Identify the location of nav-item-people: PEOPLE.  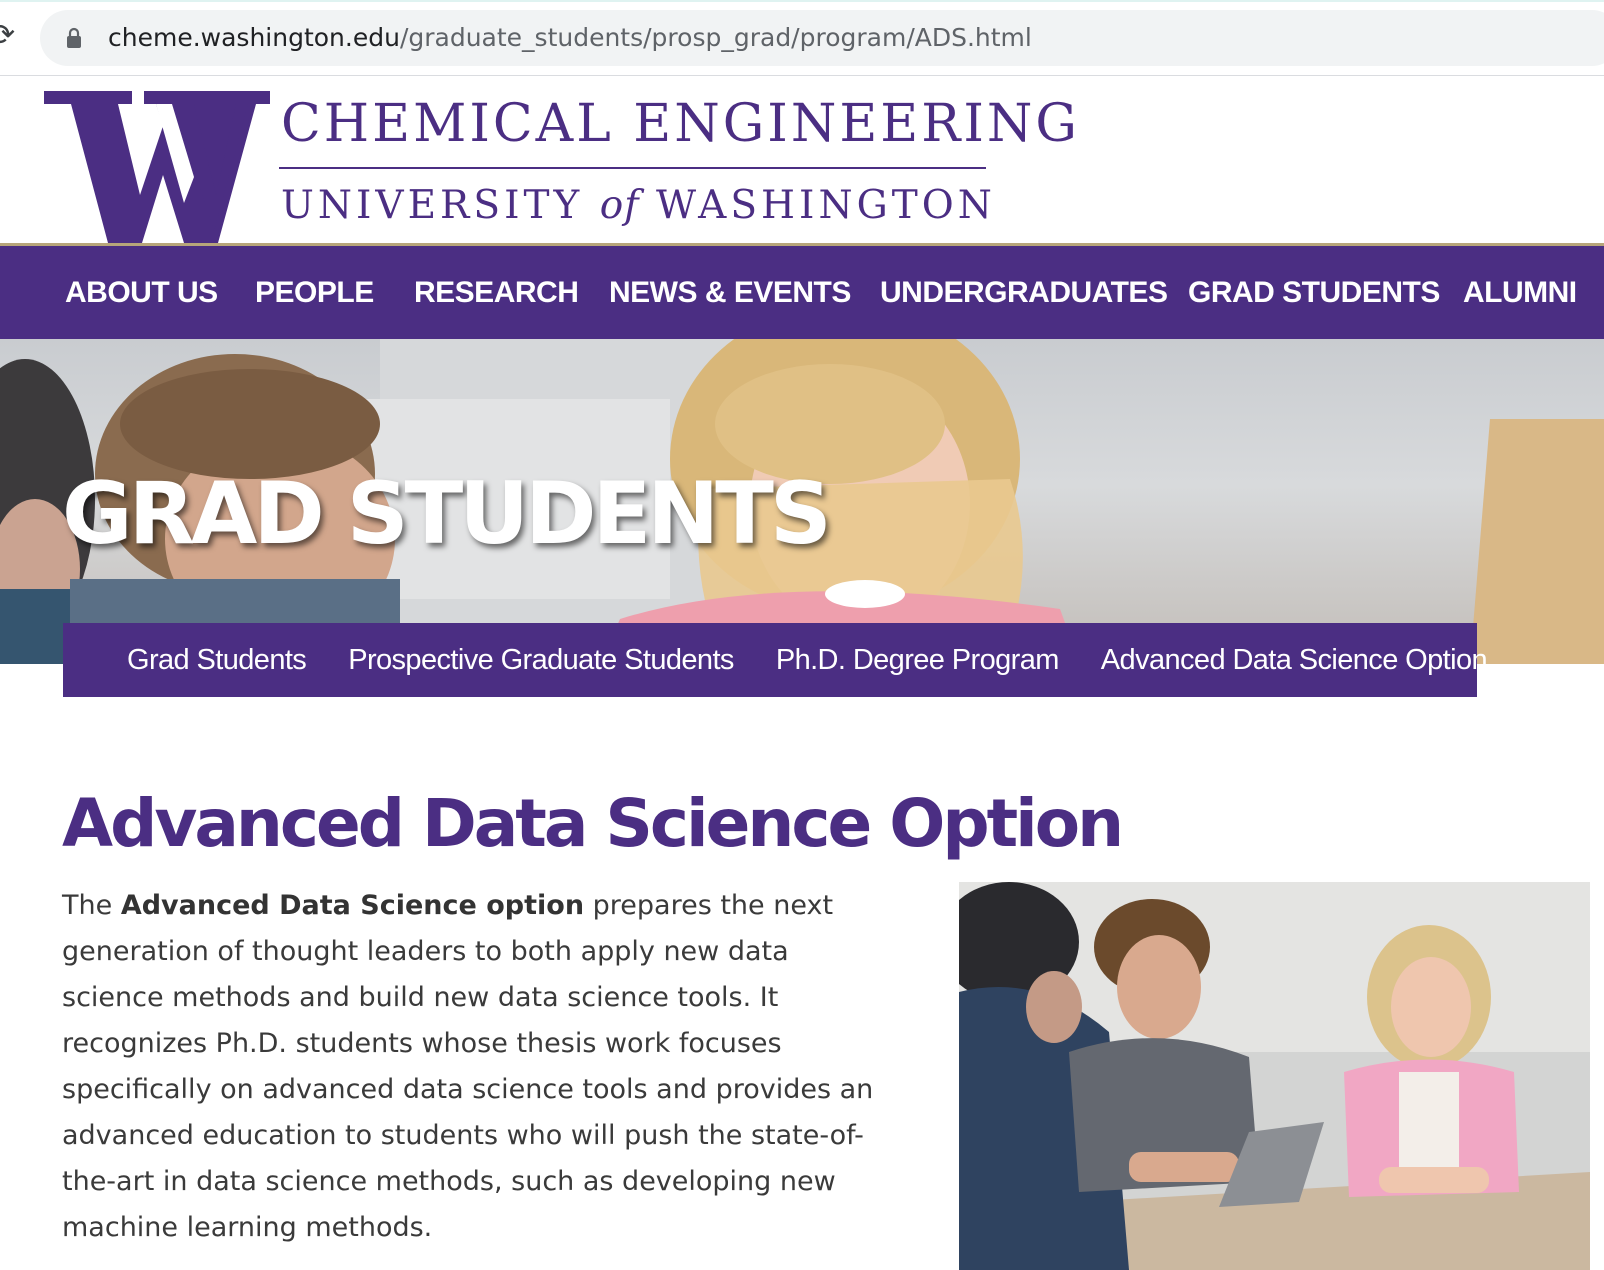
(314, 292).